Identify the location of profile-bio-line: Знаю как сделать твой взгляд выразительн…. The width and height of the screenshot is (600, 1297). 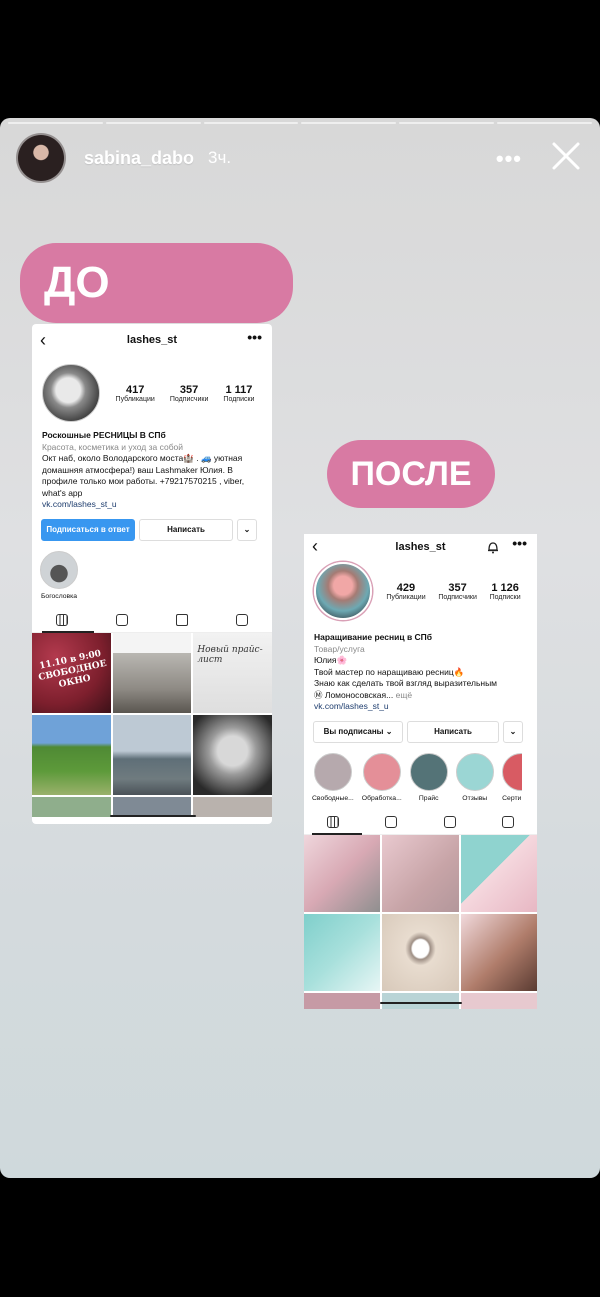
(406, 683).